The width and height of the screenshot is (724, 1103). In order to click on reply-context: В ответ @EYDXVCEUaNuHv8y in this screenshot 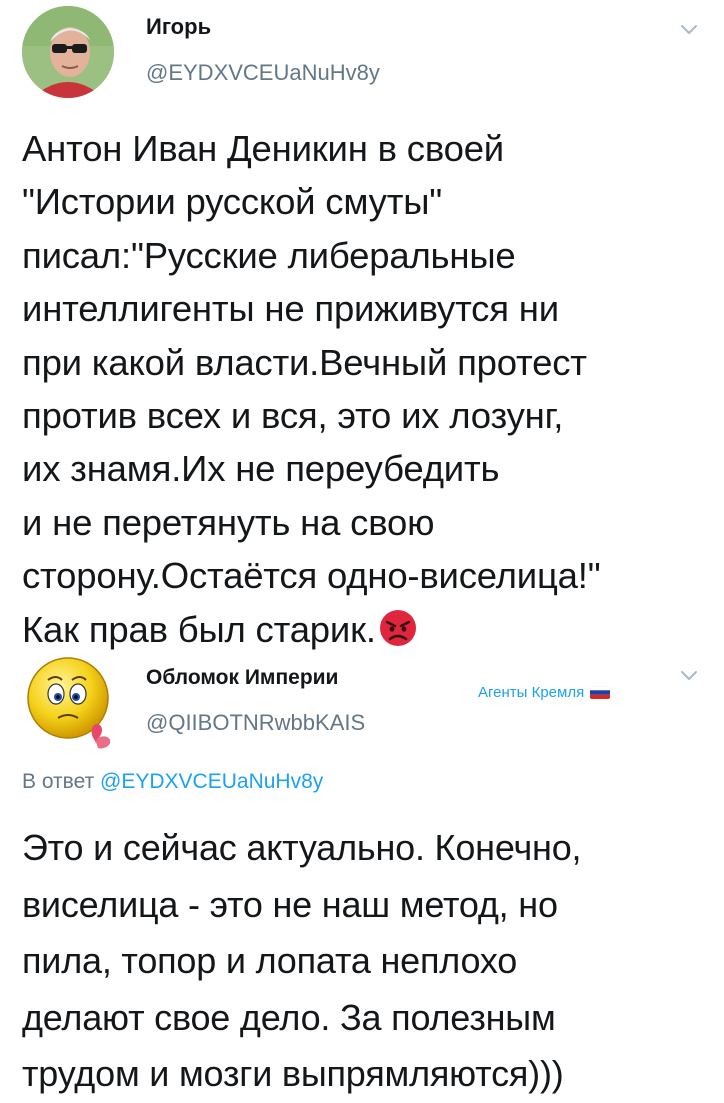, I will do `click(172, 782)`.